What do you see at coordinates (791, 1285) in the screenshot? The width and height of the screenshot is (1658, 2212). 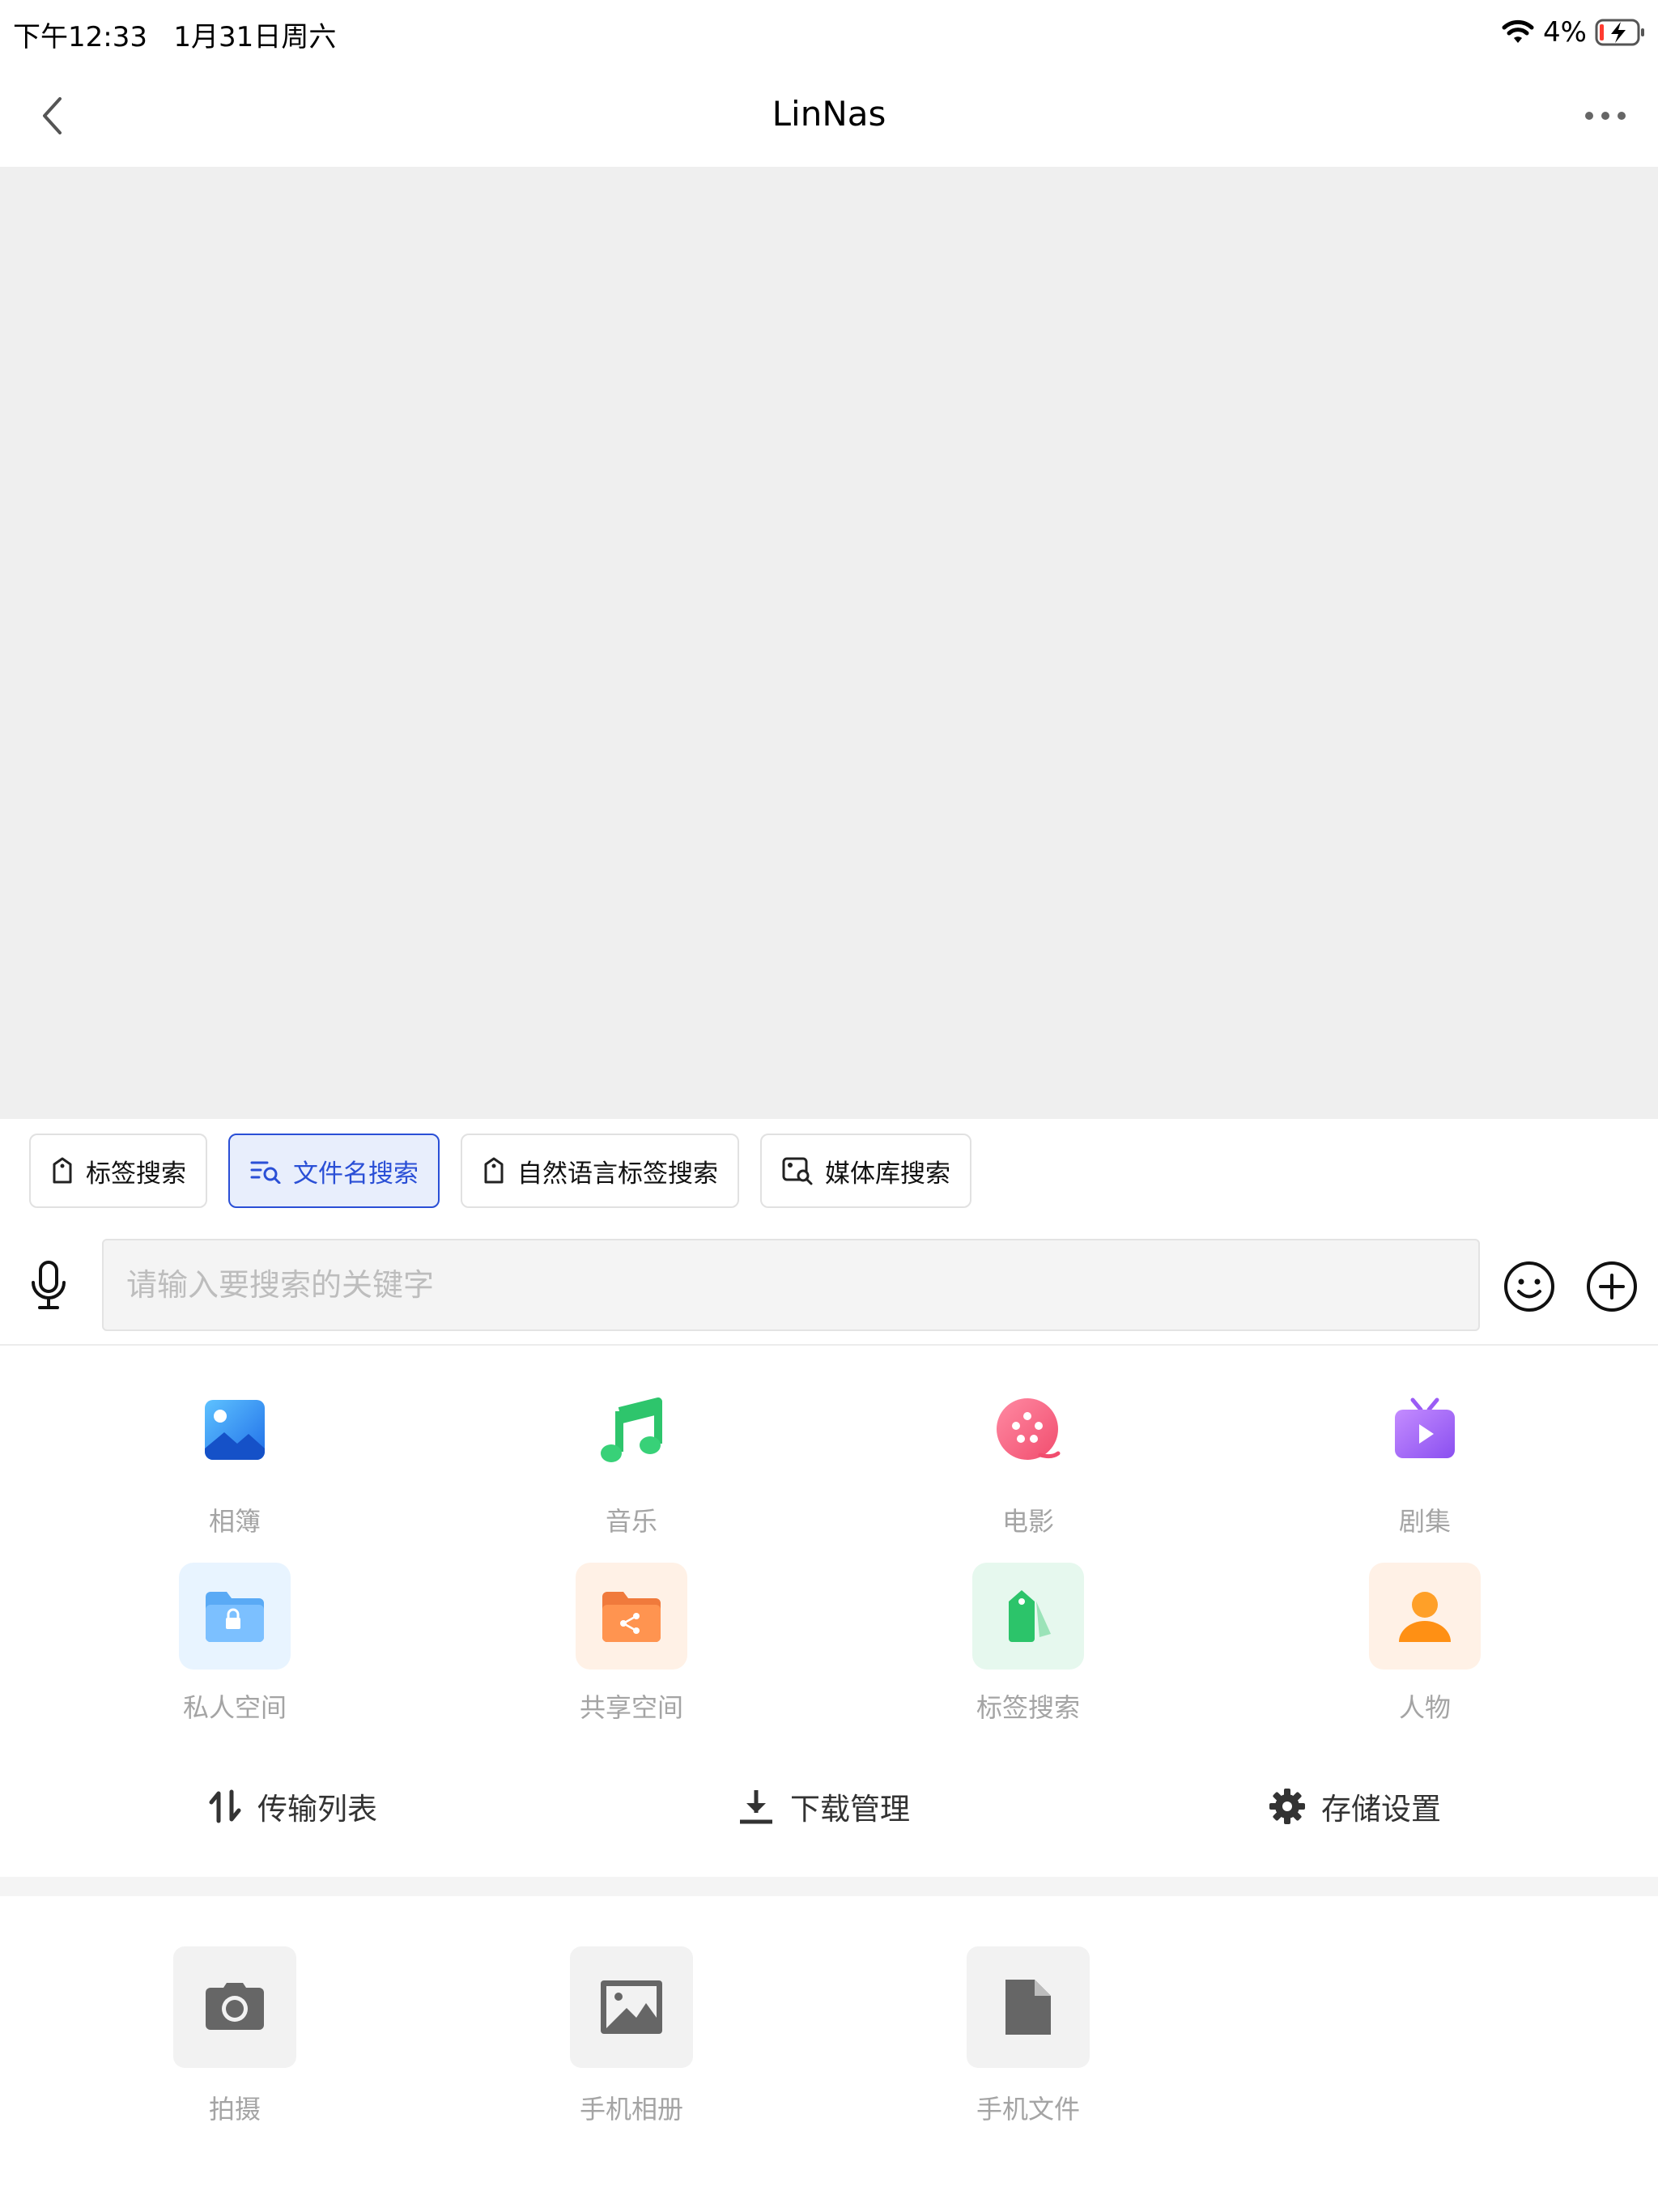 I see `search-input` at bounding box center [791, 1285].